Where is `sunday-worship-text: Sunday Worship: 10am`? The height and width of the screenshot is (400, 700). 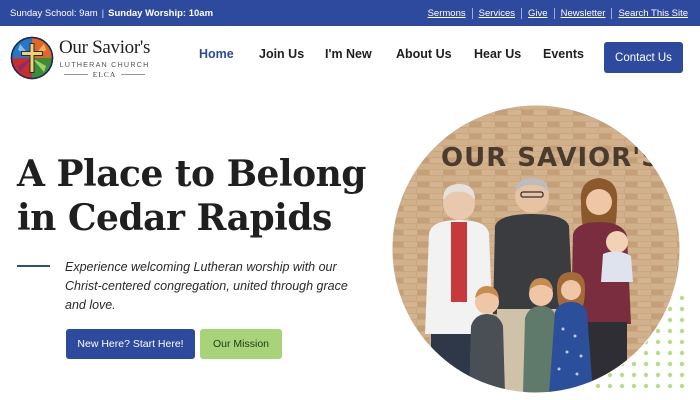 sunday-worship-text: Sunday Worship: 10am is located at coordinates (161, 13).